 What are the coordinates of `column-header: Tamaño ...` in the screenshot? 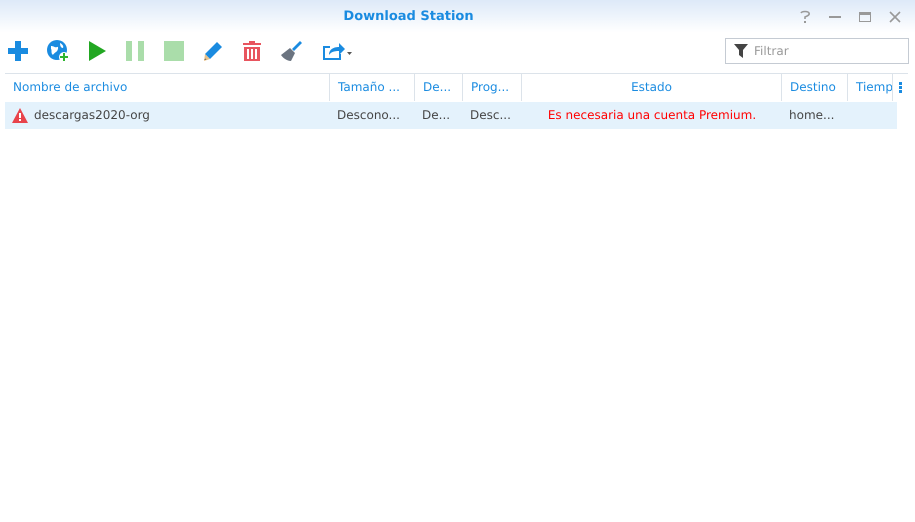 It's located at (372, 87).